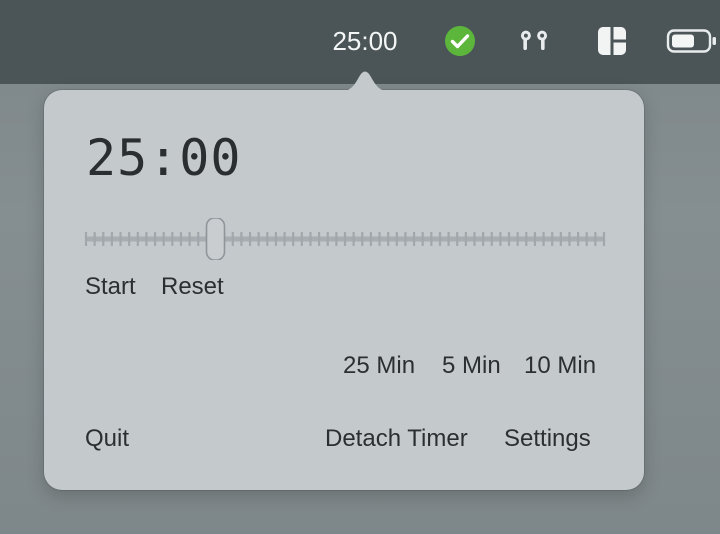  What do you see at coordinates (365, 41) in the screenshot?
I see `menubar-timer: 25:00` at bounding box center [365, 41].